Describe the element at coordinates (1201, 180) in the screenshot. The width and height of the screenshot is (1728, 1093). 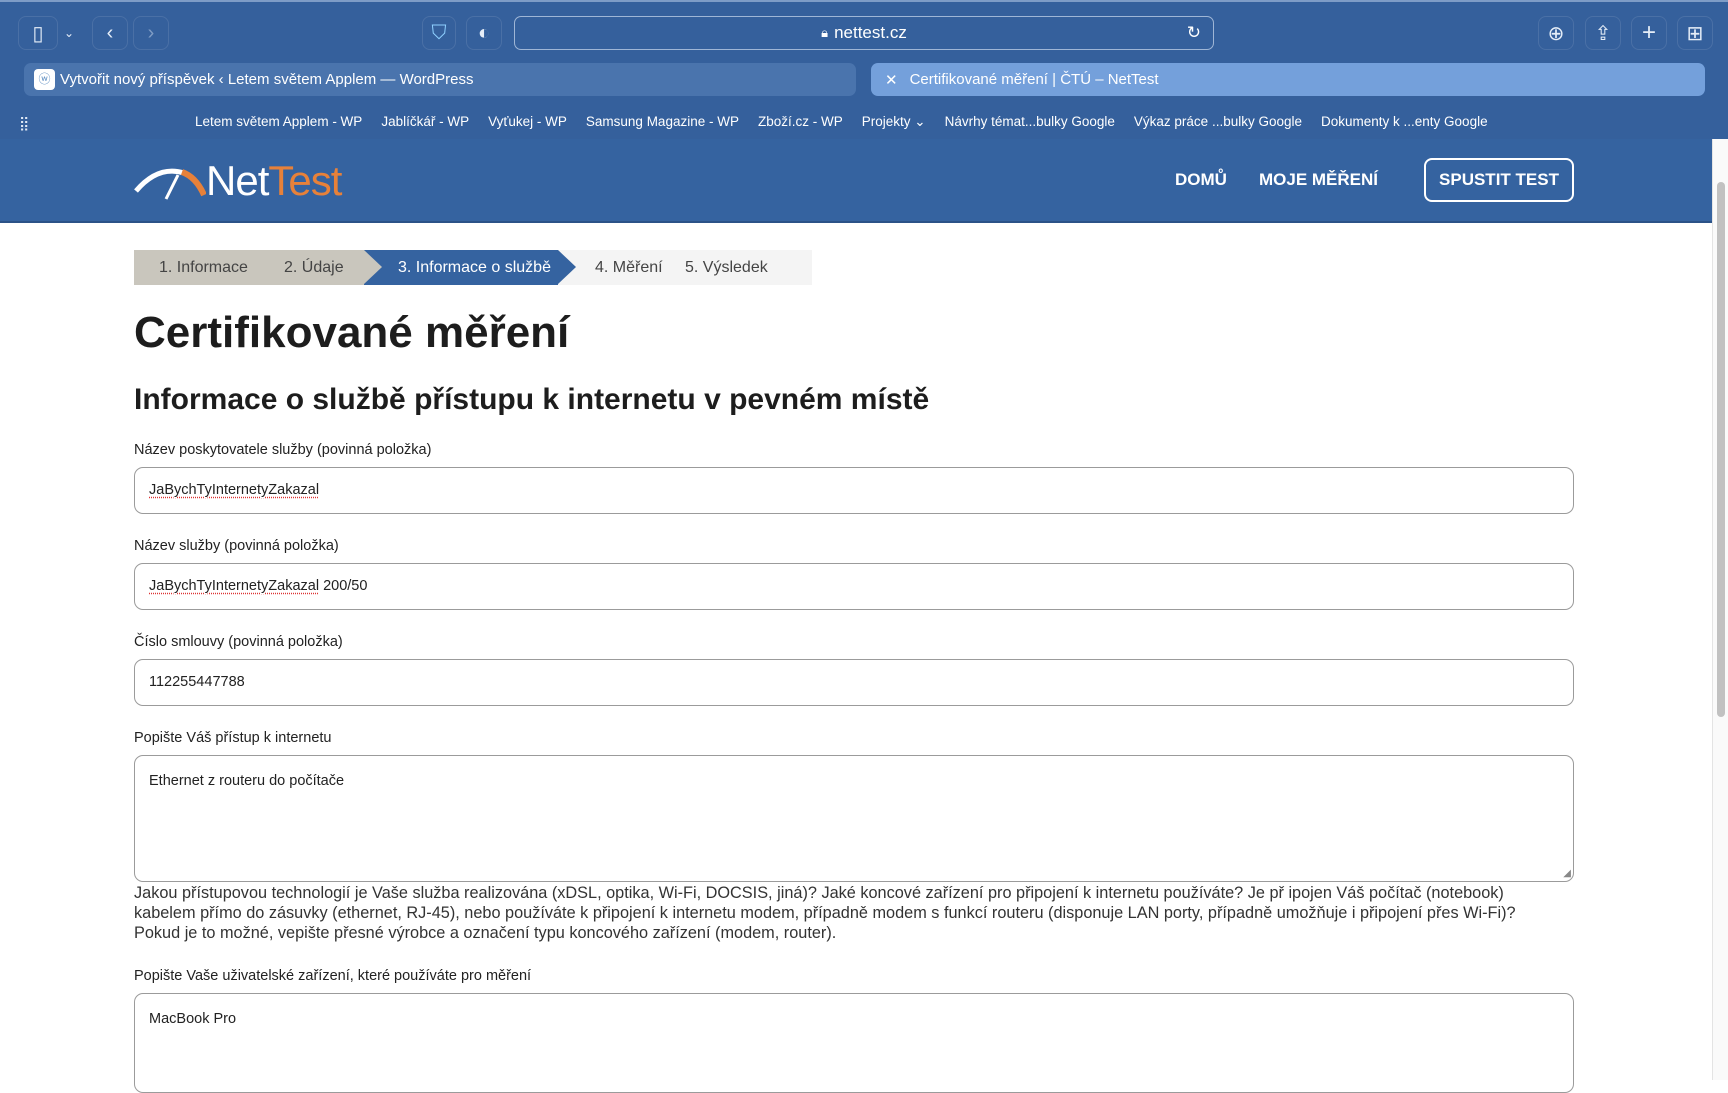
I see `nav-home: DOMŮ` at that location.